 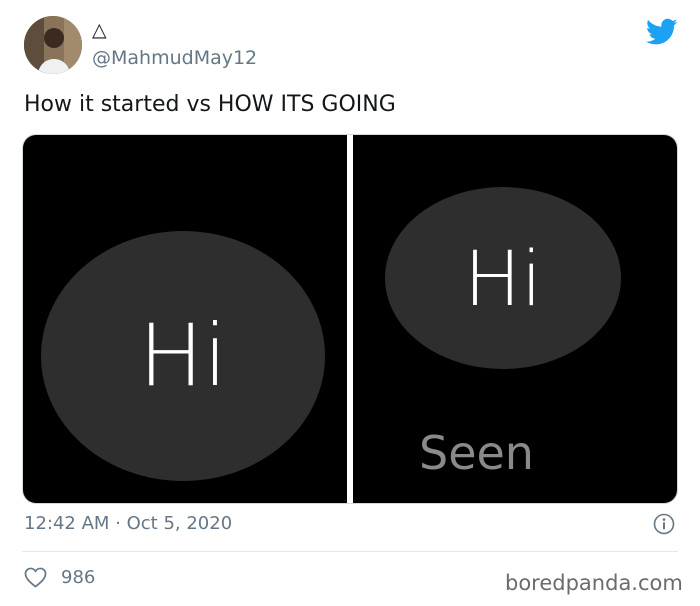 I want to click on twitter-bird-icon, so click(x=662, y=32).